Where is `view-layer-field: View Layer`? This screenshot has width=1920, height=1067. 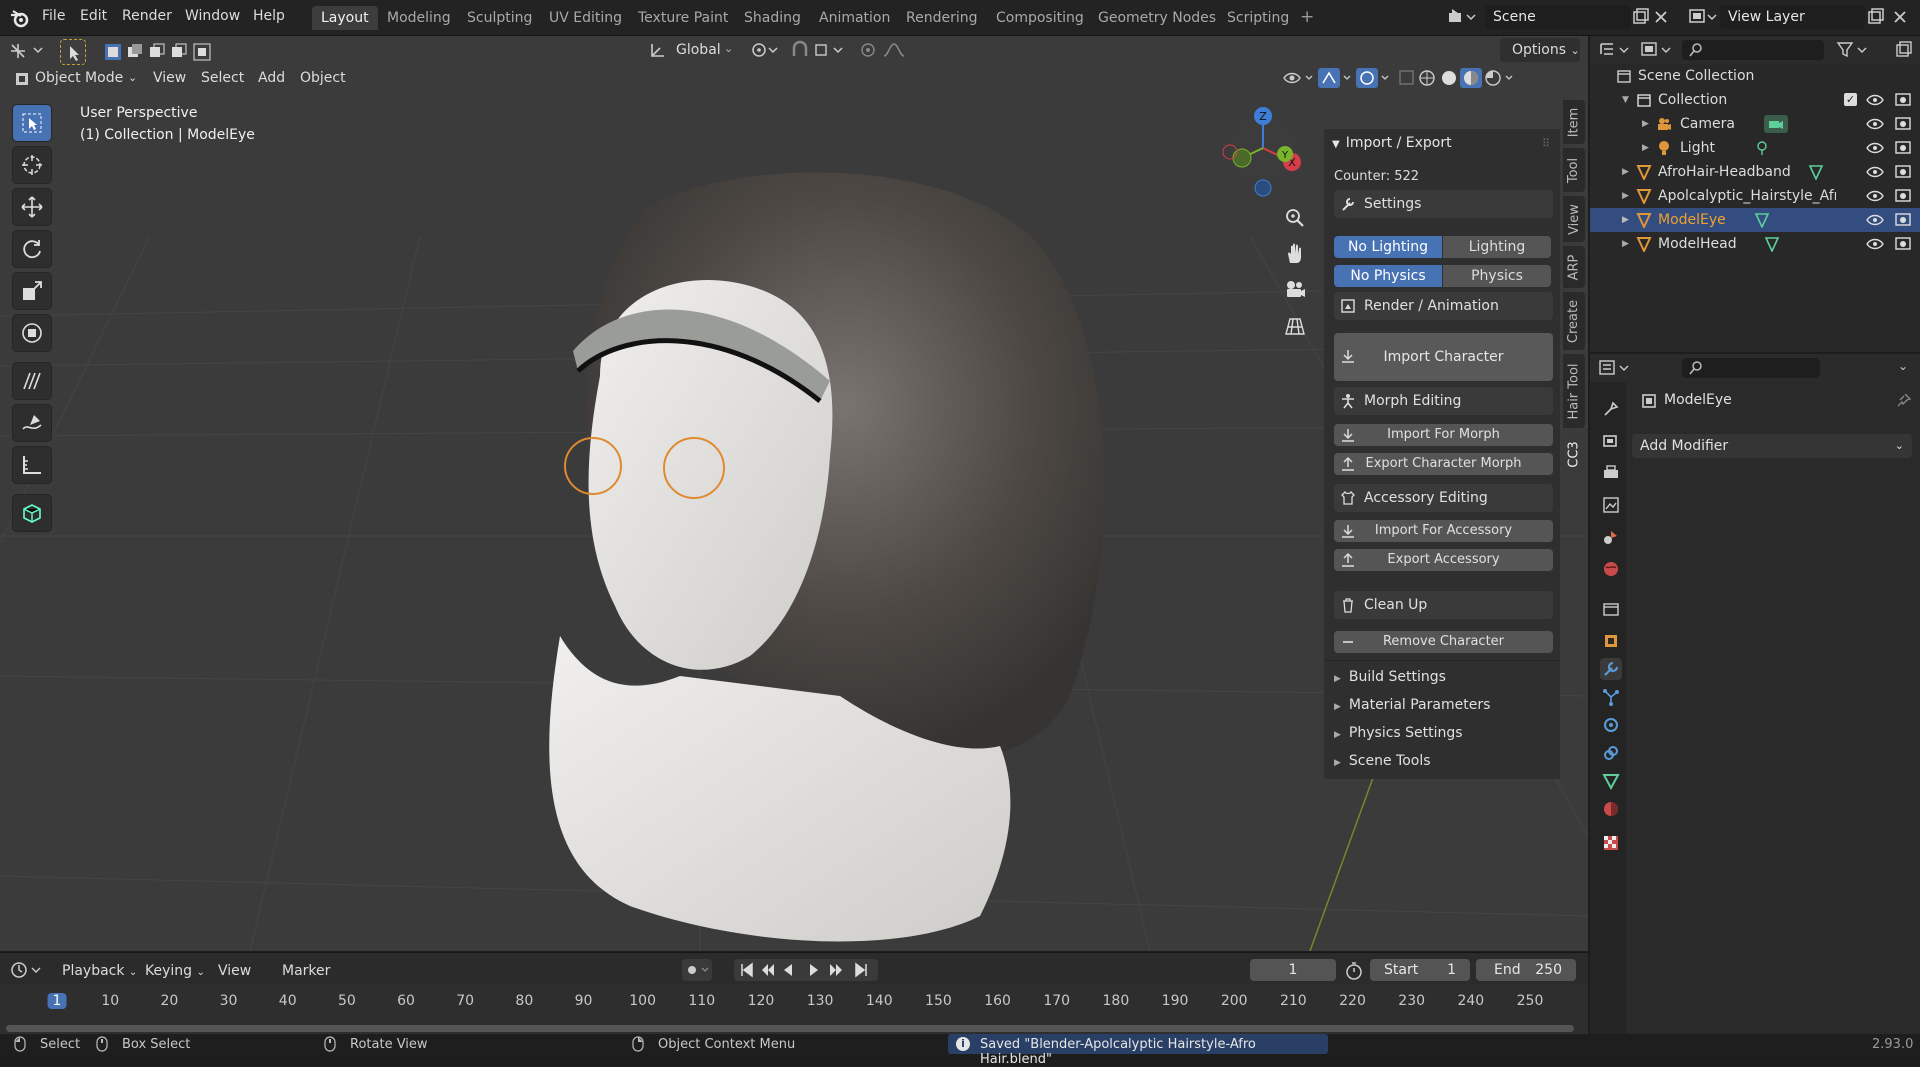
view-layer-field: View Layer is located at coordinates (1792, 17).